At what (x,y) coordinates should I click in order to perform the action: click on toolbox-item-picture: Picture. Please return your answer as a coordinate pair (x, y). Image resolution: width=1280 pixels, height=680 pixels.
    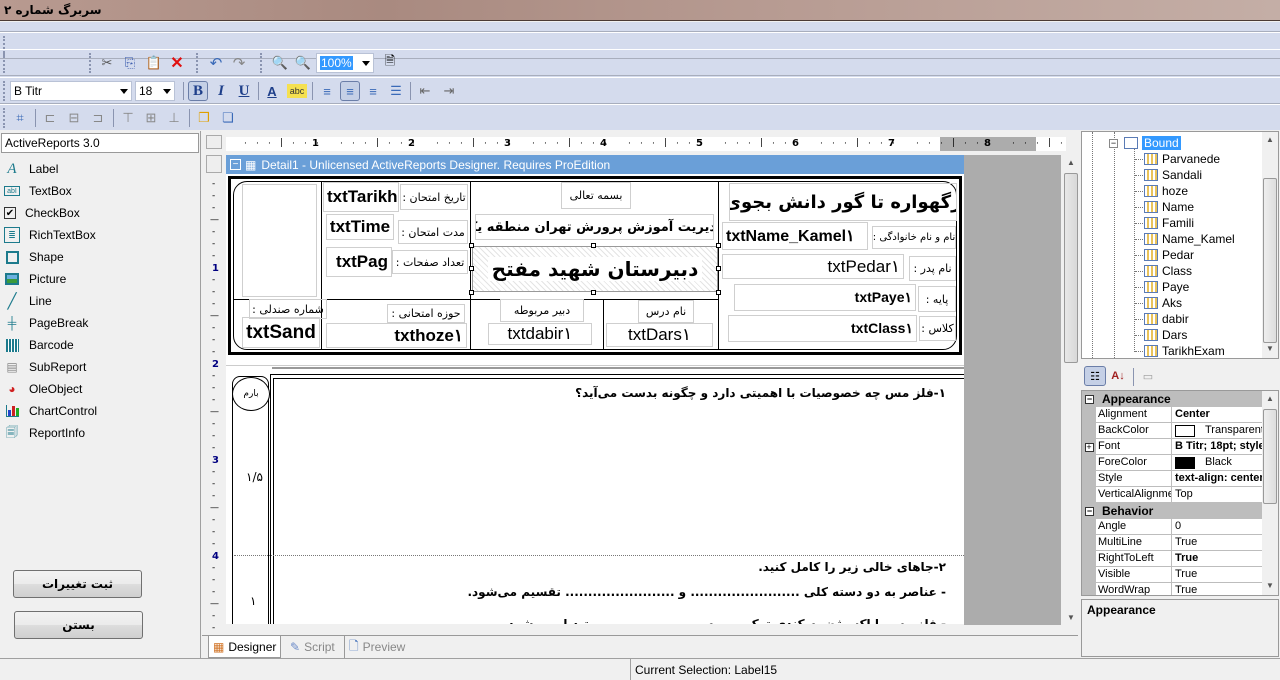
    Looking at the image, I should click on (99, 279).